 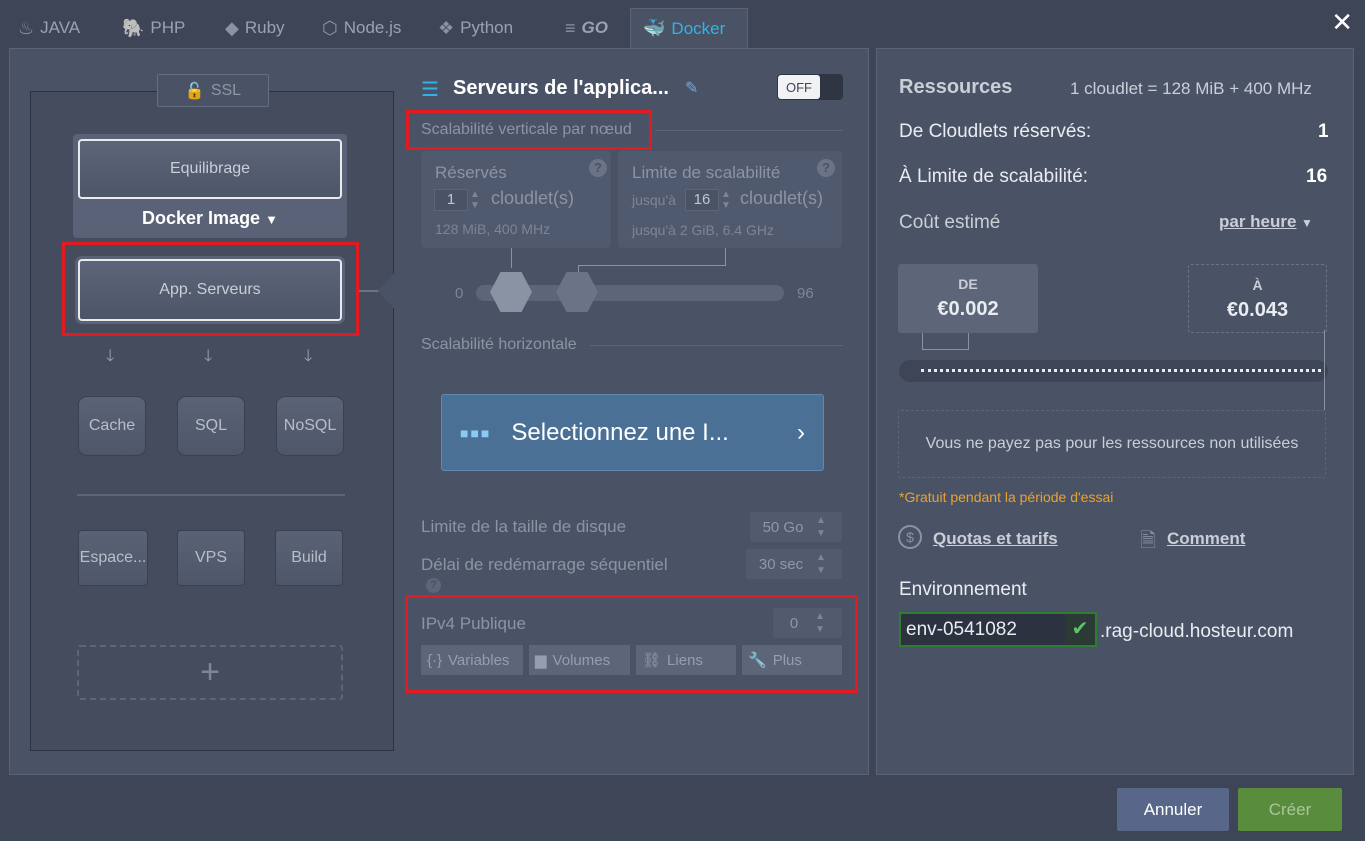 I want to click on quotas-link: Quotas et tarifs, so click(x=995, y=539).